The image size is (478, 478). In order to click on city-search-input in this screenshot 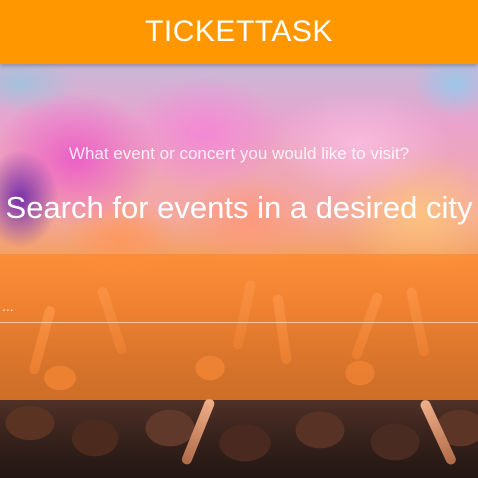, I will do `click(239, 306)`.